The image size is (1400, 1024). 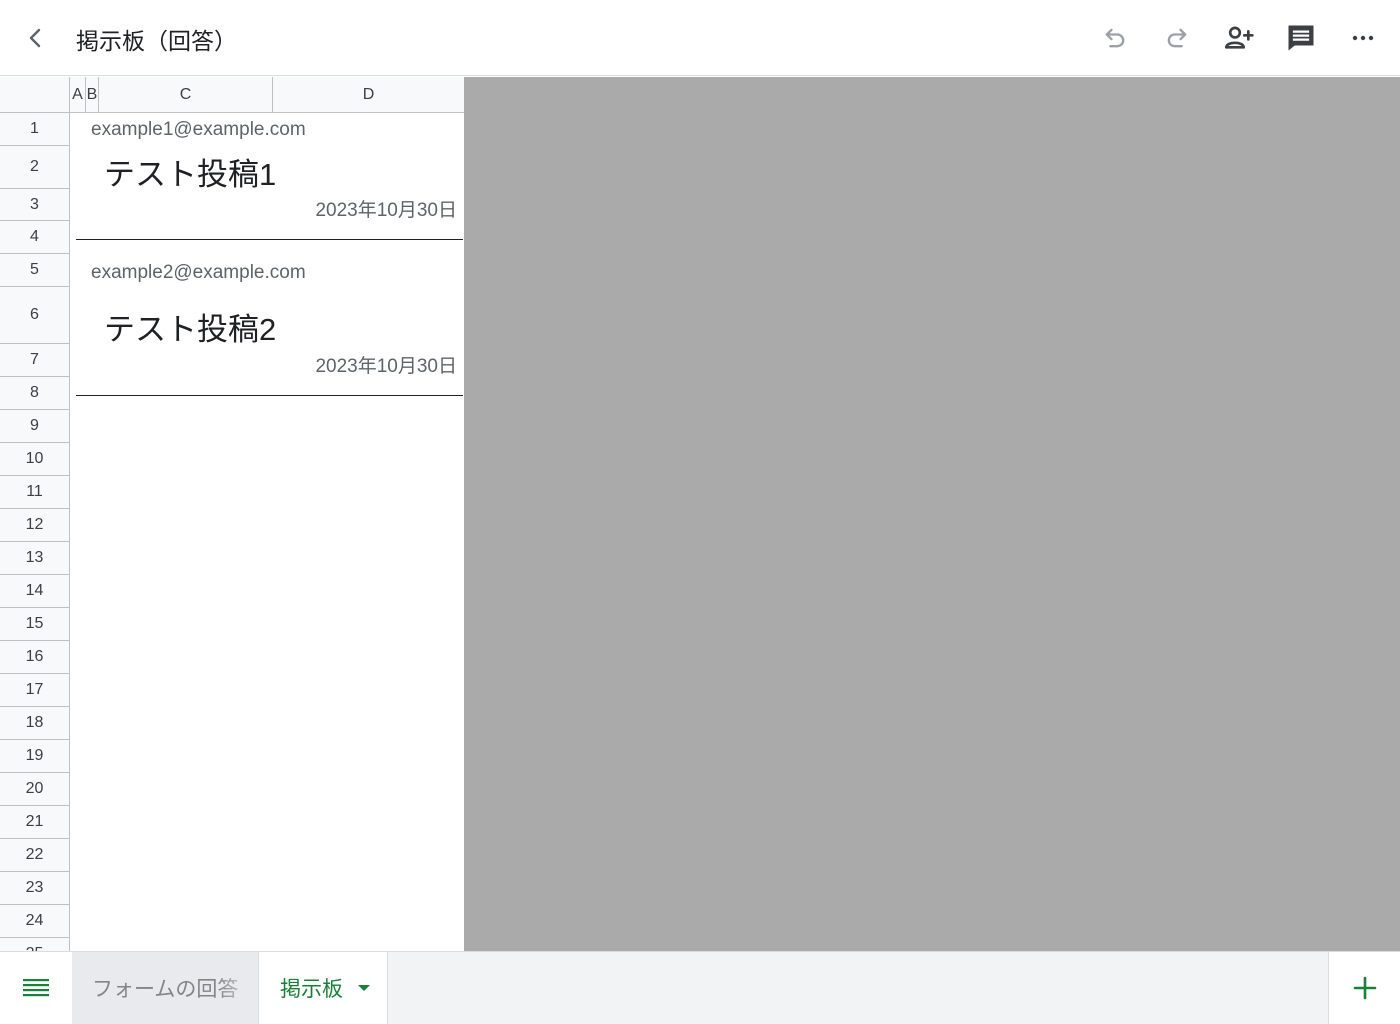 What do you see at coordinates (35, 657) in the screenshot?
I see `row-header: 16` at bounding box center [35, 657].